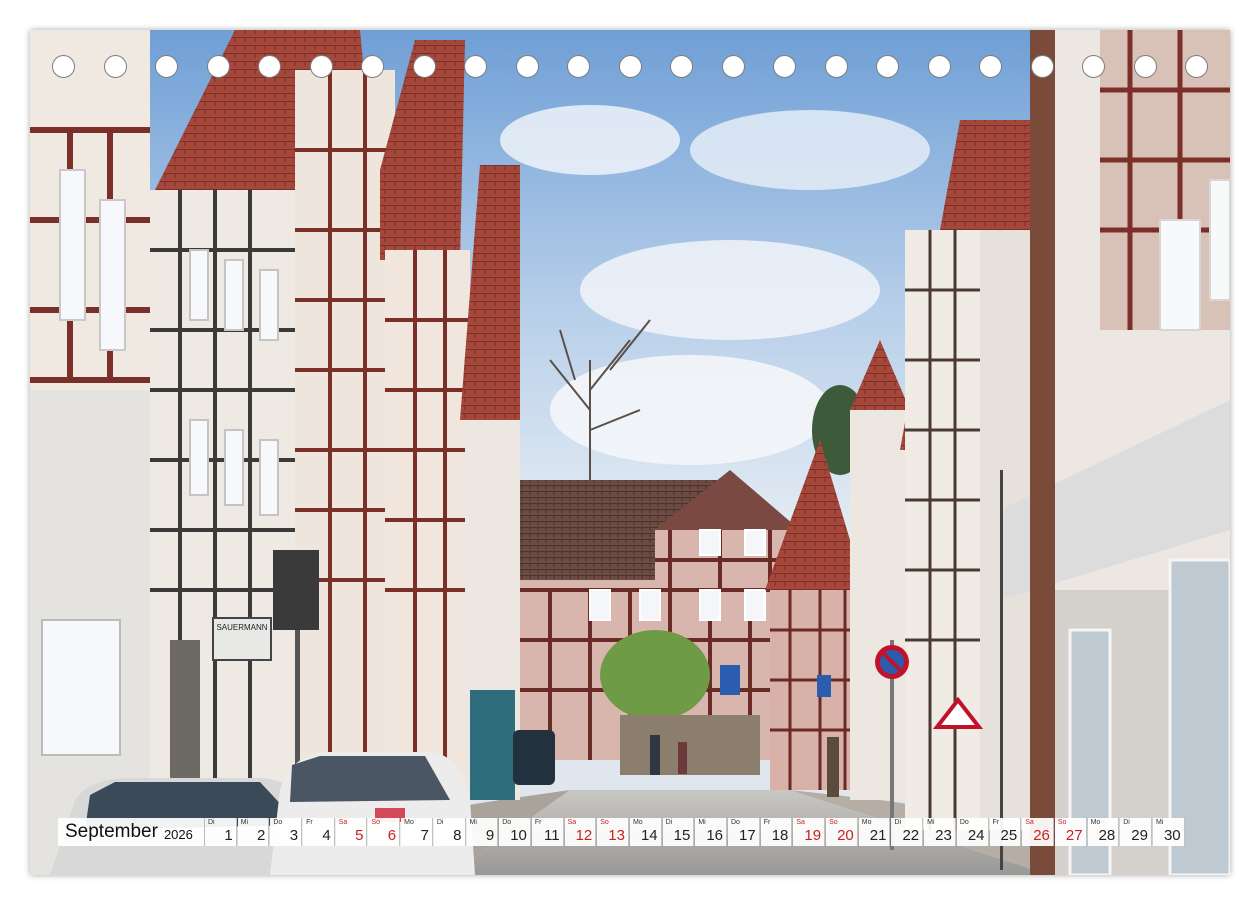 The width and height of the screenshot is (1260, 905). I want to click on day-number: 23, so click(943, 835).